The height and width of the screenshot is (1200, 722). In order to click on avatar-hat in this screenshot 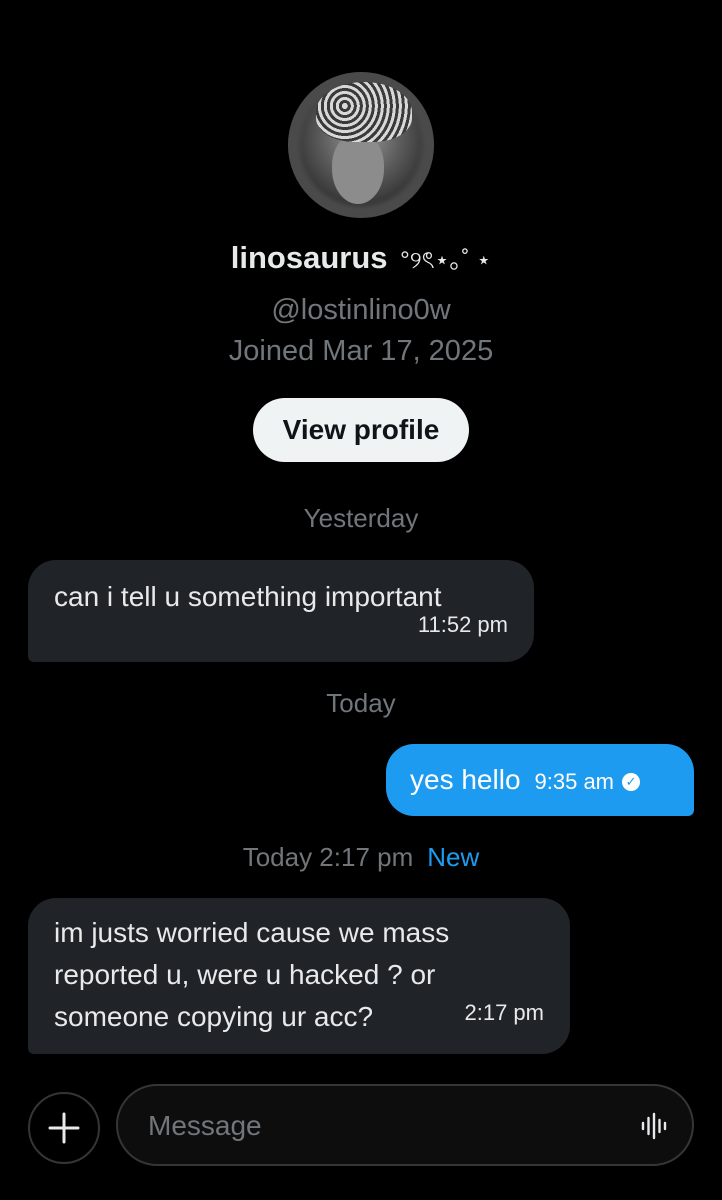, I will do `click(364, 112)`.